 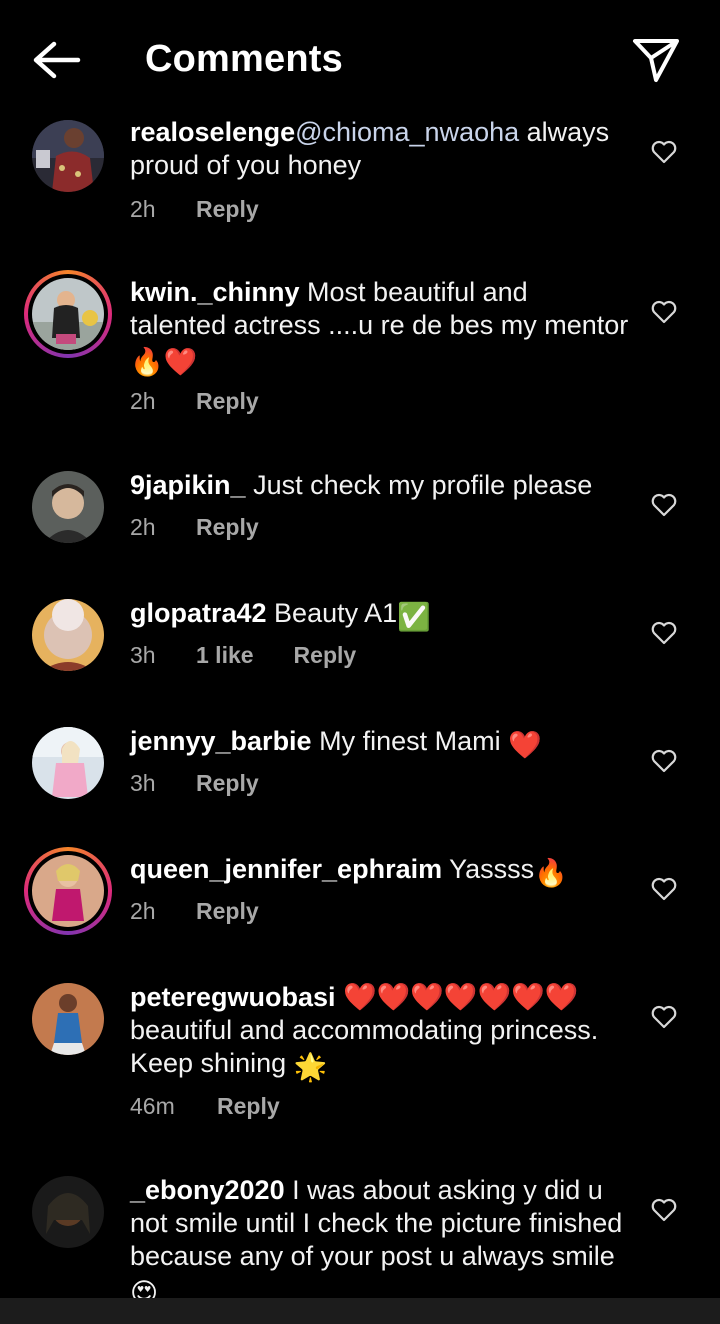 I want to click on comment-text: jennyy_barbie My finest Mami ❤️, so click(x=380, y=743).